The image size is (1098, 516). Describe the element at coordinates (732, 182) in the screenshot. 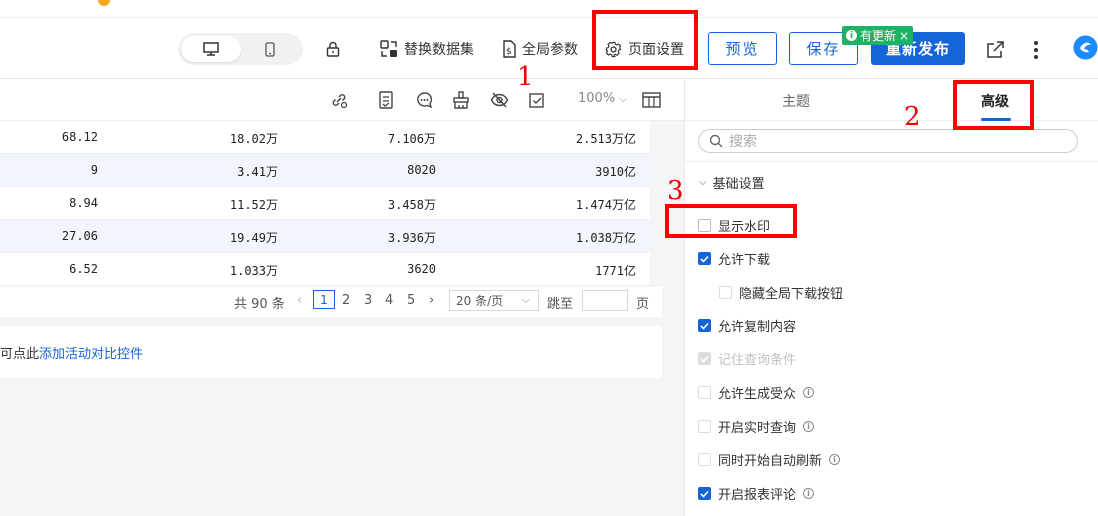

I see `section-basic-settings: ⌵ 基础设置` at that location.